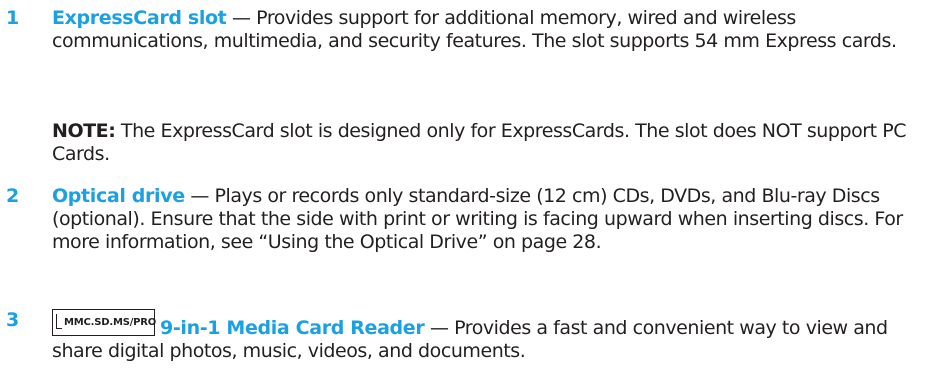 Image resolution: width=942 pixels, height=369 pixels. Describe the element at coordinates (12, 320) in the screenshot. I see `item-number: 3` at that location.